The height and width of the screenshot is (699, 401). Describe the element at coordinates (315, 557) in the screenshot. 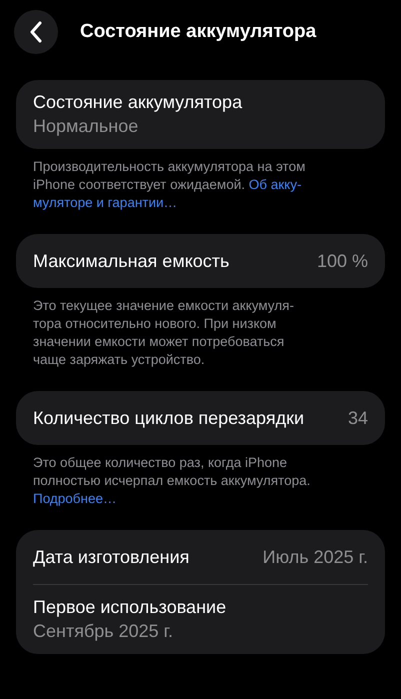

I see `row-value: Июль 2025 г.` at that location.